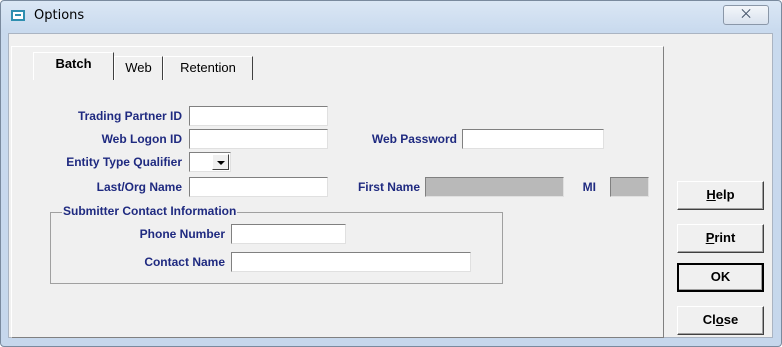  What do you see at coordinates (182, 234) in the screenshot?
I see `phone-number-label: Phone Number` at bounding box center [182, 234].